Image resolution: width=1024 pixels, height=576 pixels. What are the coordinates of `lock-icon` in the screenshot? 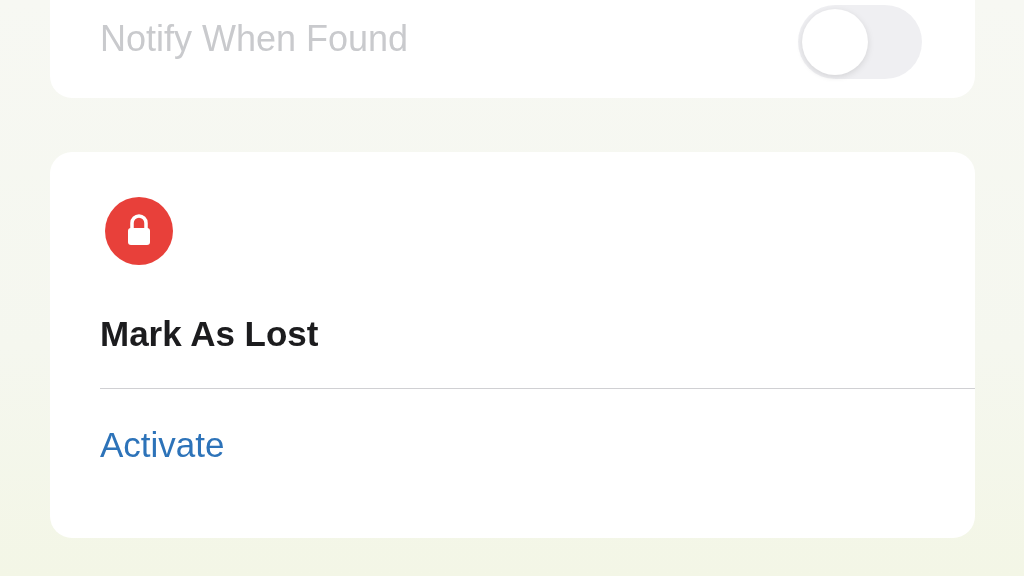 It's located at (139, 231).